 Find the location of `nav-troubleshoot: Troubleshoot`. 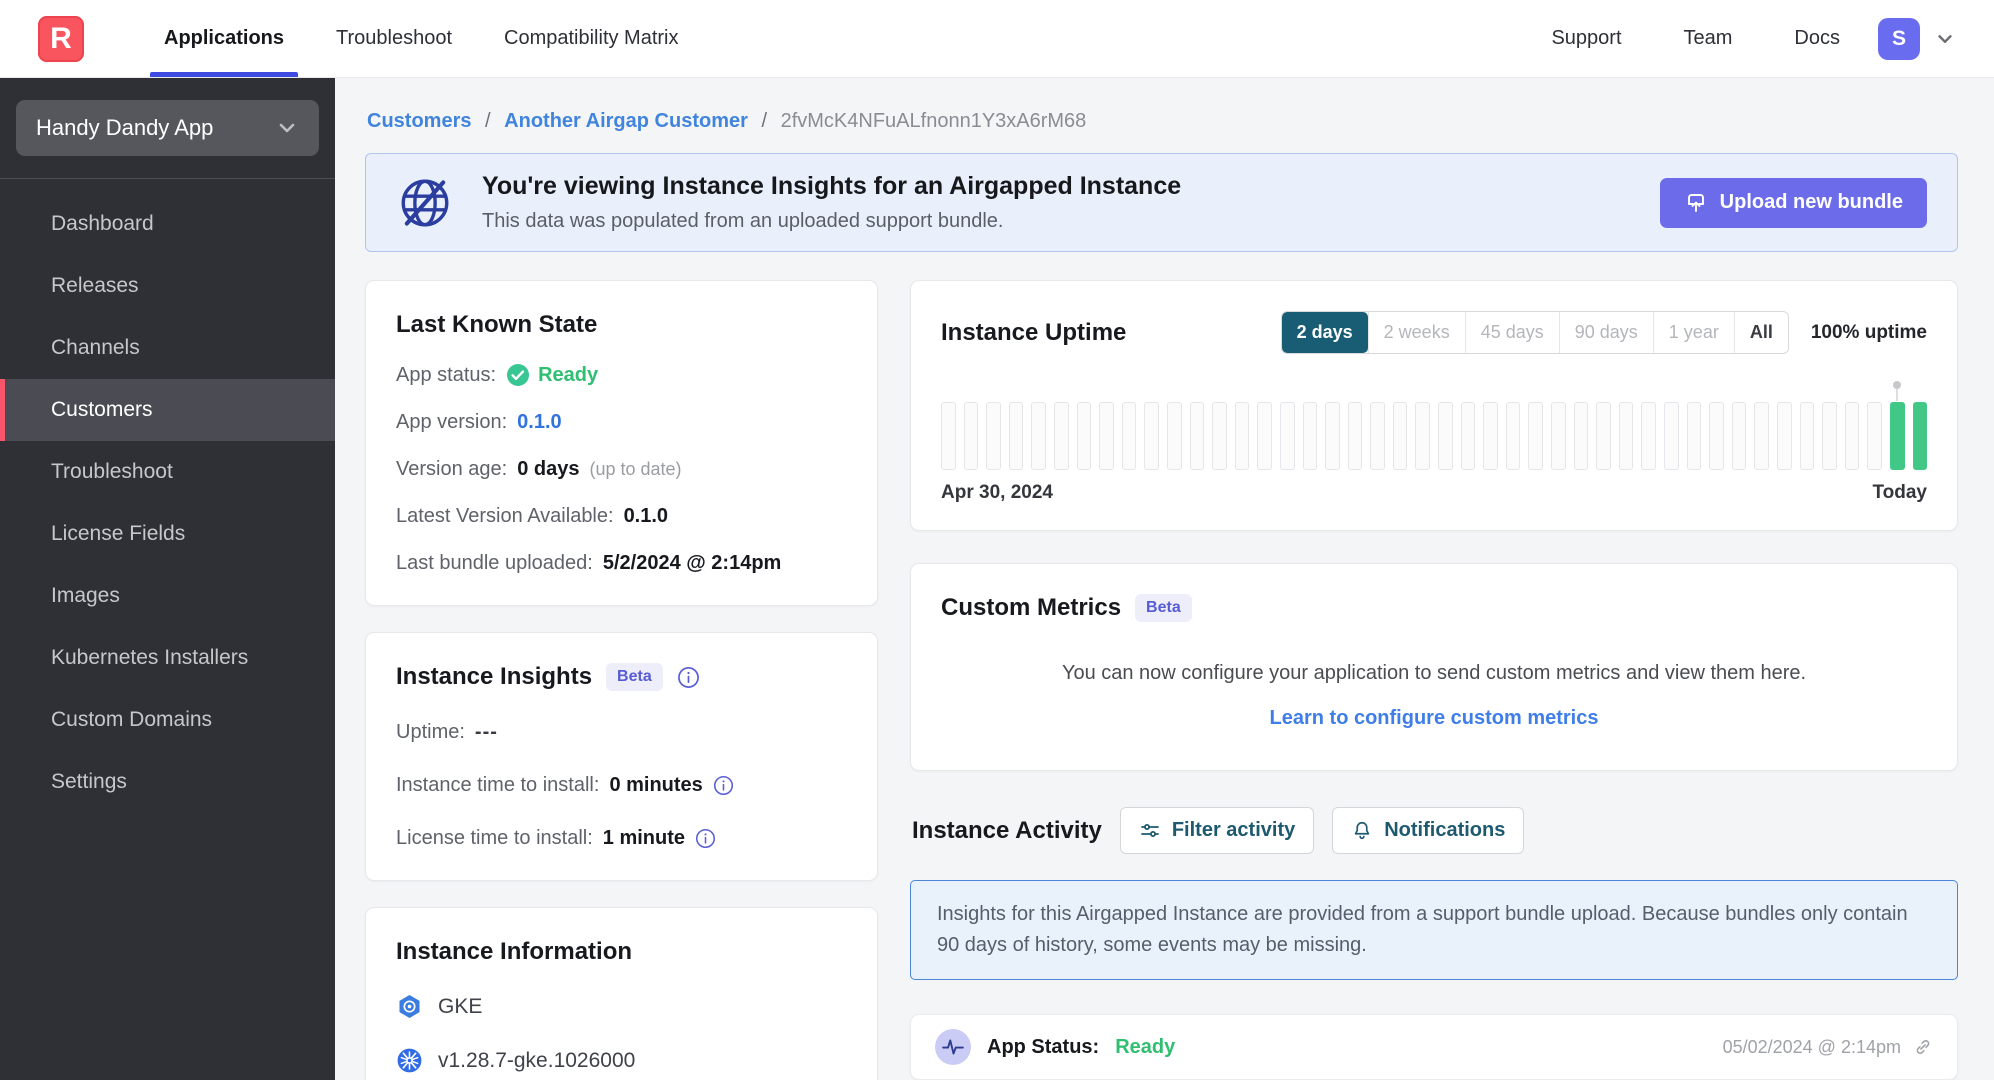

nav-troubleshoot: Troubleshoot is located at coordinates (394, 38).